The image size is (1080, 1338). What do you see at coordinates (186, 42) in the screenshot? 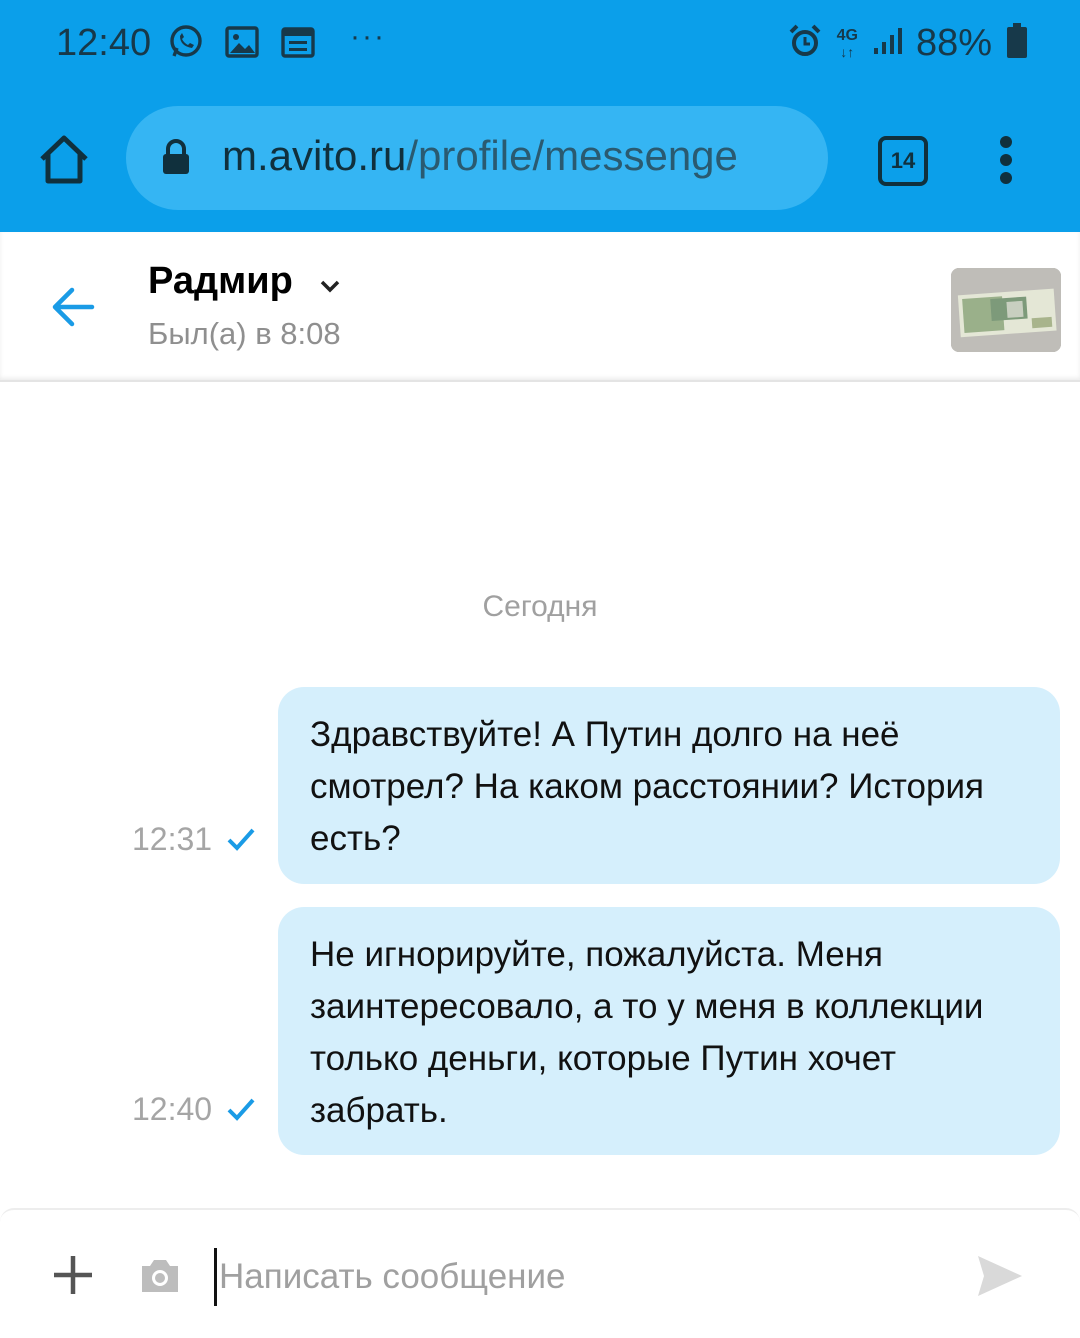
I see `whatsapp-icon` at bounding box center [186, 42].